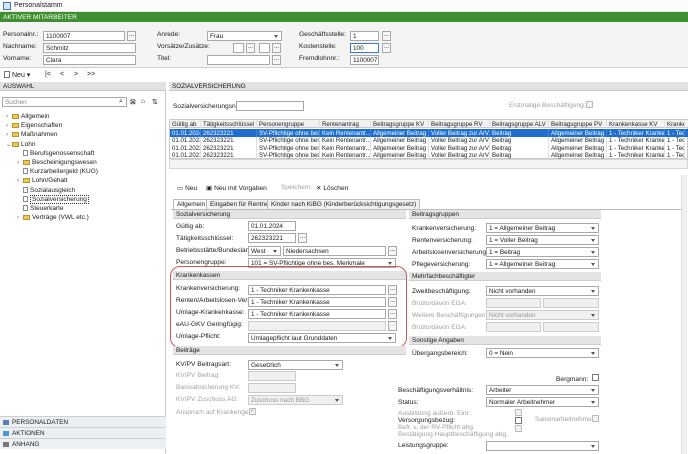  Describe the element at coordinates (76, 74) in the screenshot. I see `nav-next-button: >` at that location.